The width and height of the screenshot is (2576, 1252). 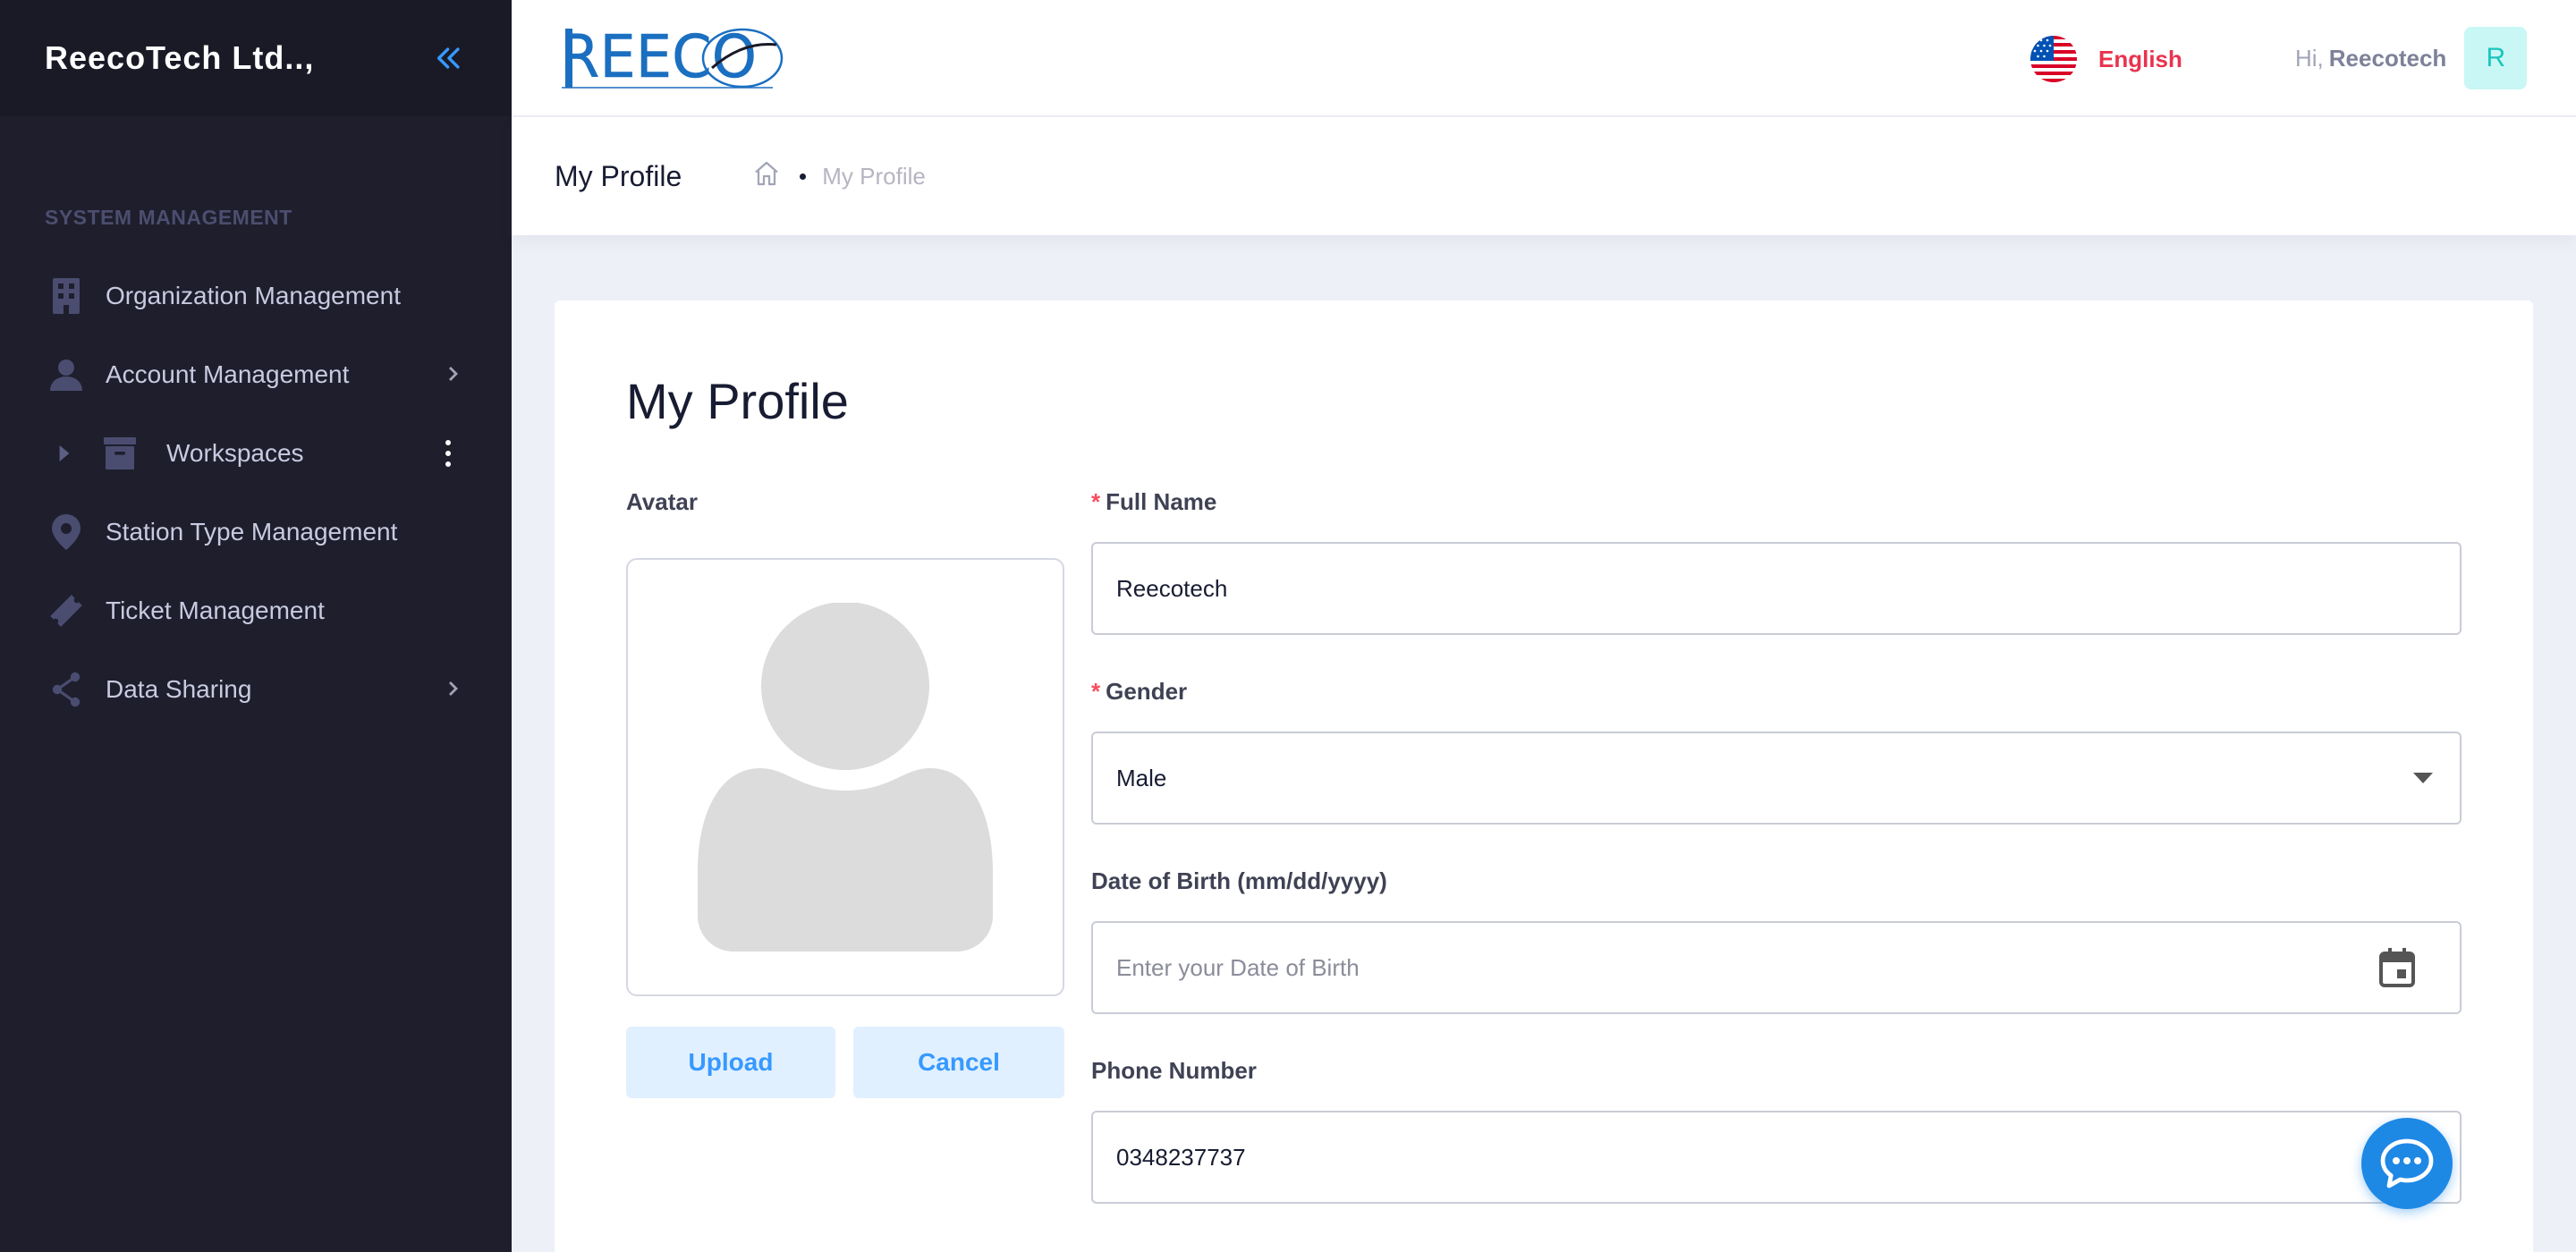 I want to click on sidebar-item-account-management: Account Management, so click(x=256, y=375).